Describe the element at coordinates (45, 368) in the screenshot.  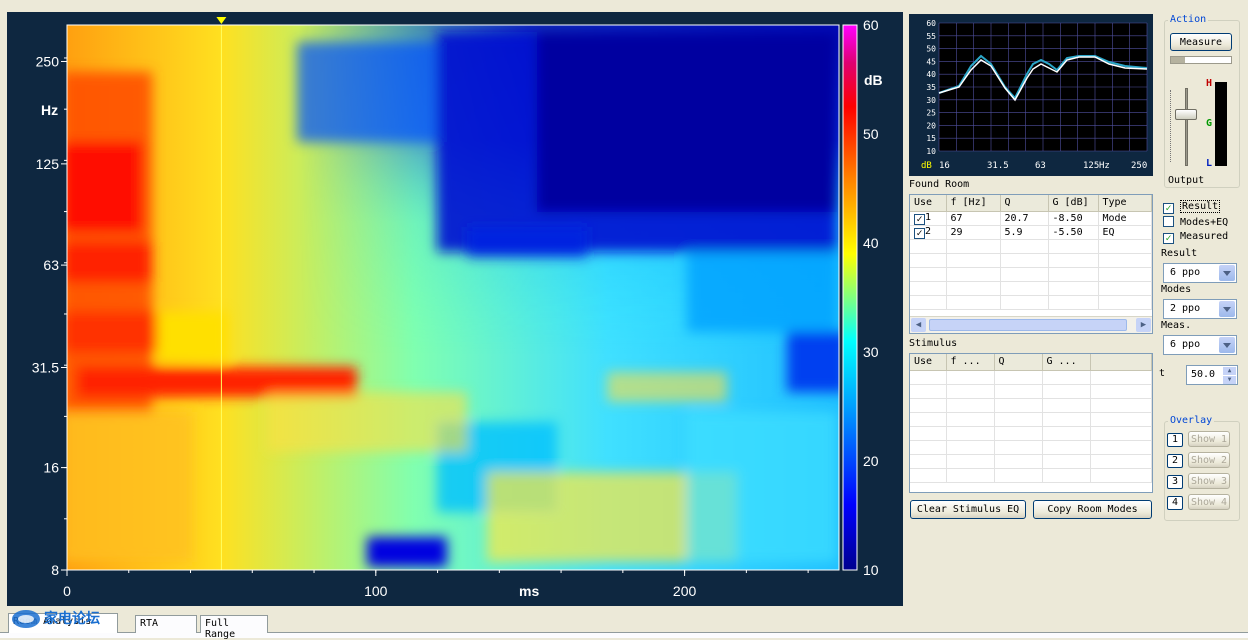
I see `y-tick-label: 31.5` at that location.